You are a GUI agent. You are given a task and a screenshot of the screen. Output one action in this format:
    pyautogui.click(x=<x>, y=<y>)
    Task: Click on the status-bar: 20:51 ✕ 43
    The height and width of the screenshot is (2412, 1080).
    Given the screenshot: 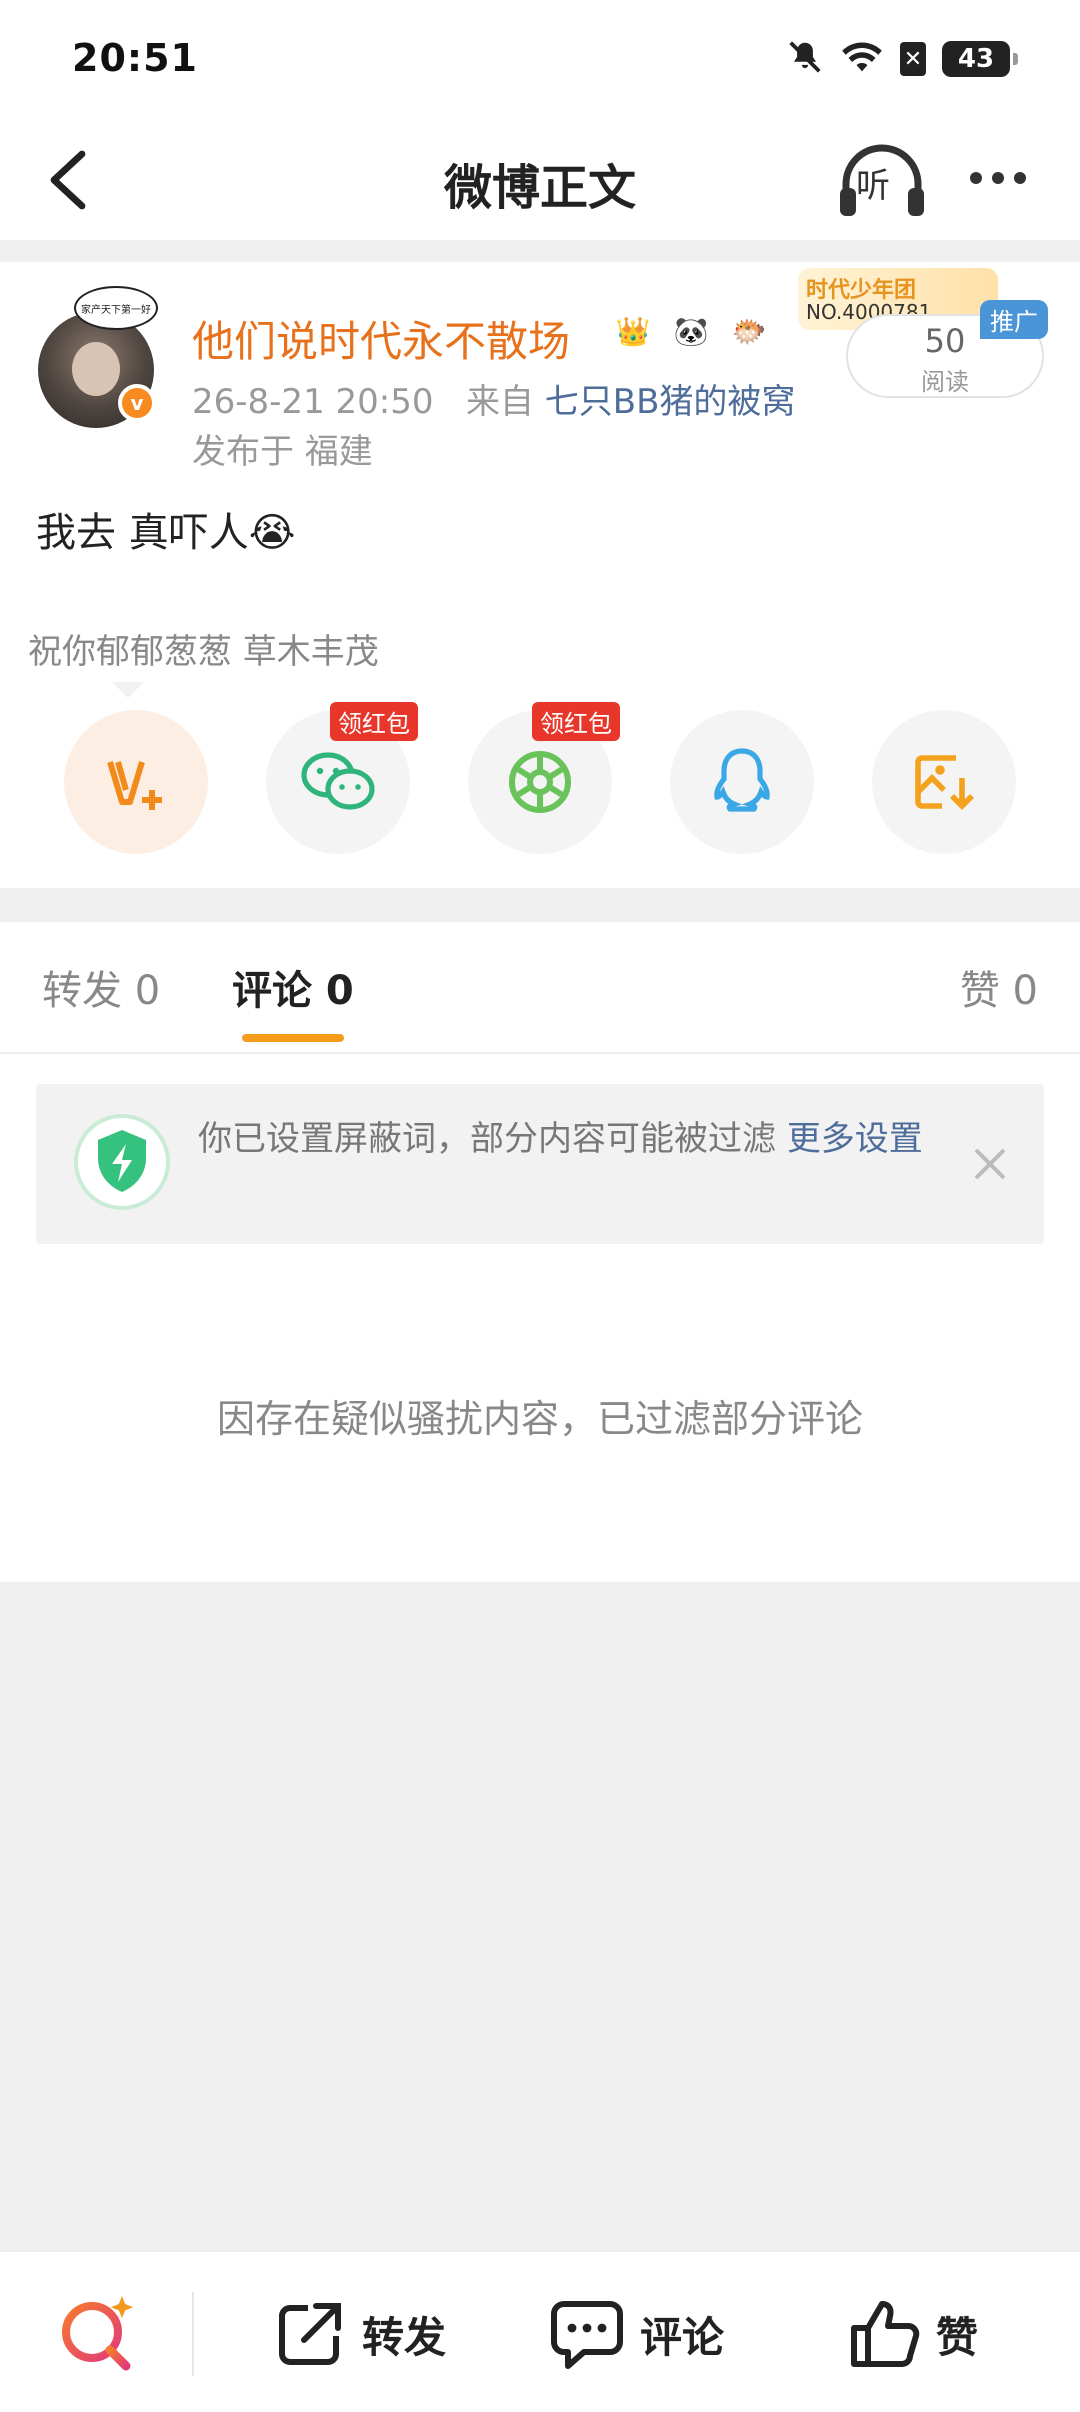 What is the action you would take?
    pyautogui.click(x=540, y=60)
    